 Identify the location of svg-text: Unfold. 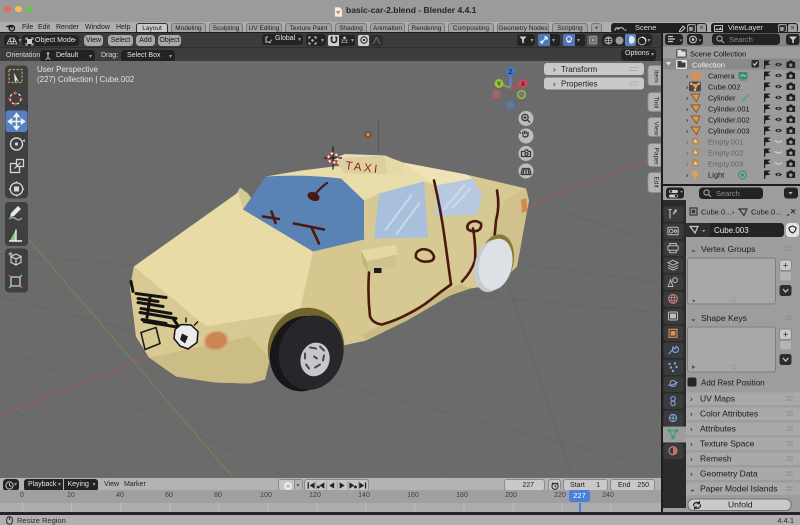
(740, 505).